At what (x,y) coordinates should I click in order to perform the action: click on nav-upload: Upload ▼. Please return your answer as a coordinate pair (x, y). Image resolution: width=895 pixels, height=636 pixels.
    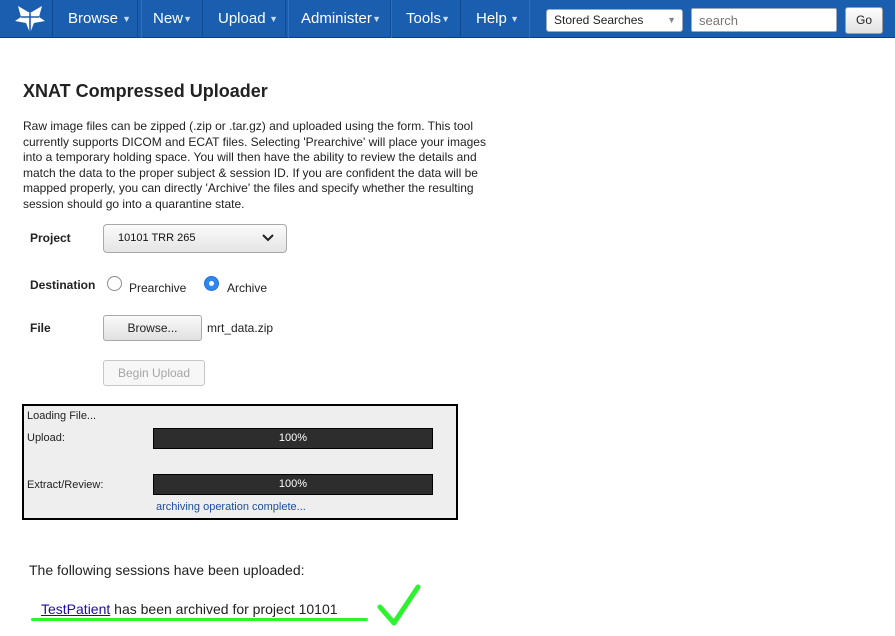
    Looking at the image, I should click on (245, 19).